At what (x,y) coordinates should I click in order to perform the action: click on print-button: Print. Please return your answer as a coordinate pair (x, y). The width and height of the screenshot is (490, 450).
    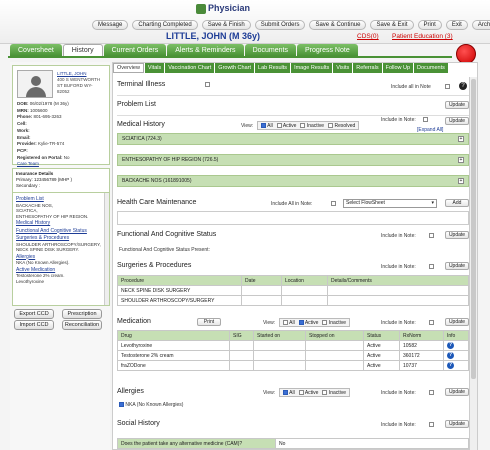
    Looking at the image, I should click on (429, 25).